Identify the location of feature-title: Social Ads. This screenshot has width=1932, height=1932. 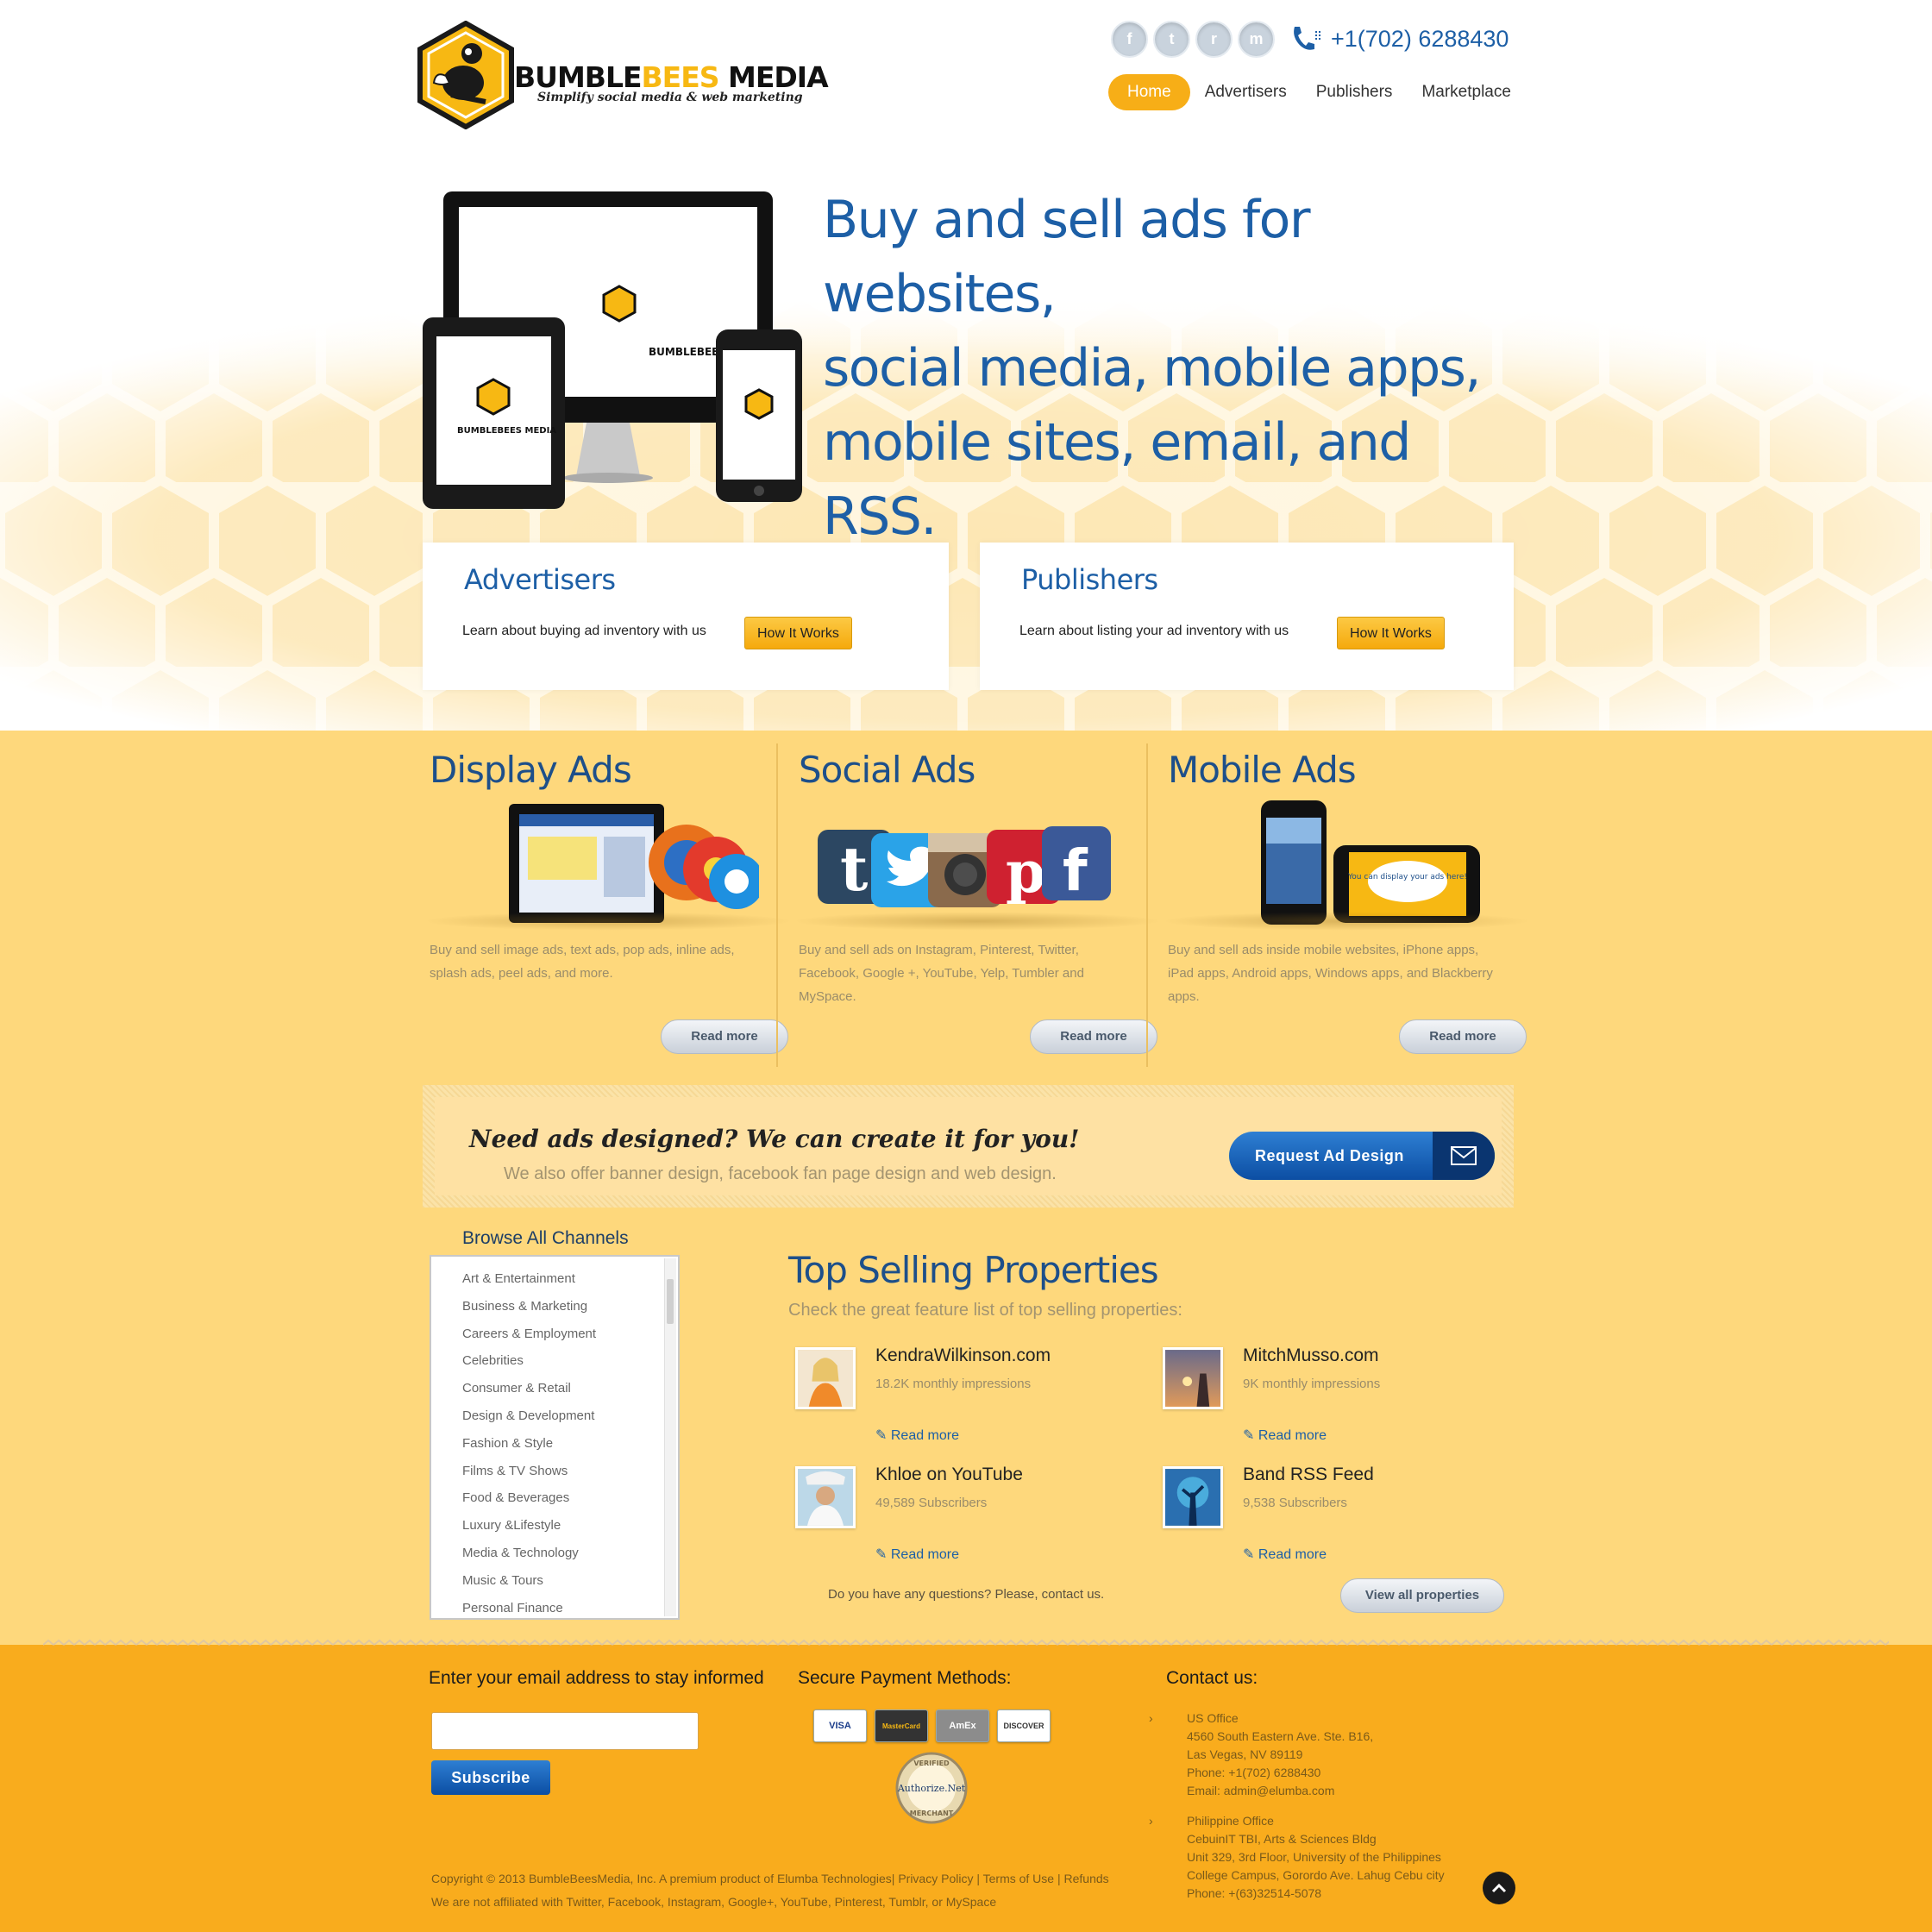
(887, 770).